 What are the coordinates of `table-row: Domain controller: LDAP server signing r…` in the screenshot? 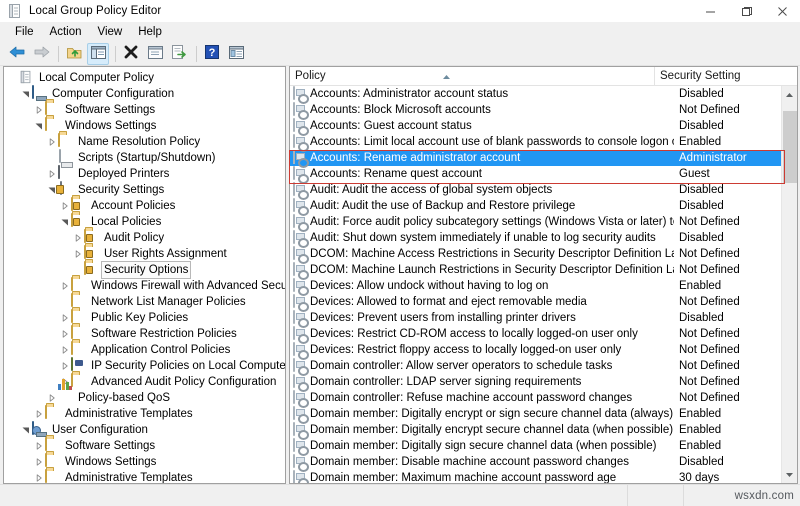 It's located at (535, 382).